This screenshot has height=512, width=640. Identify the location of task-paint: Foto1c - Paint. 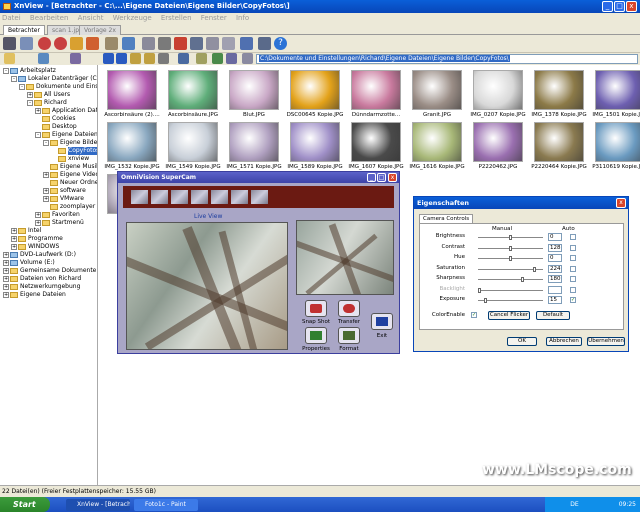
(166, 505).